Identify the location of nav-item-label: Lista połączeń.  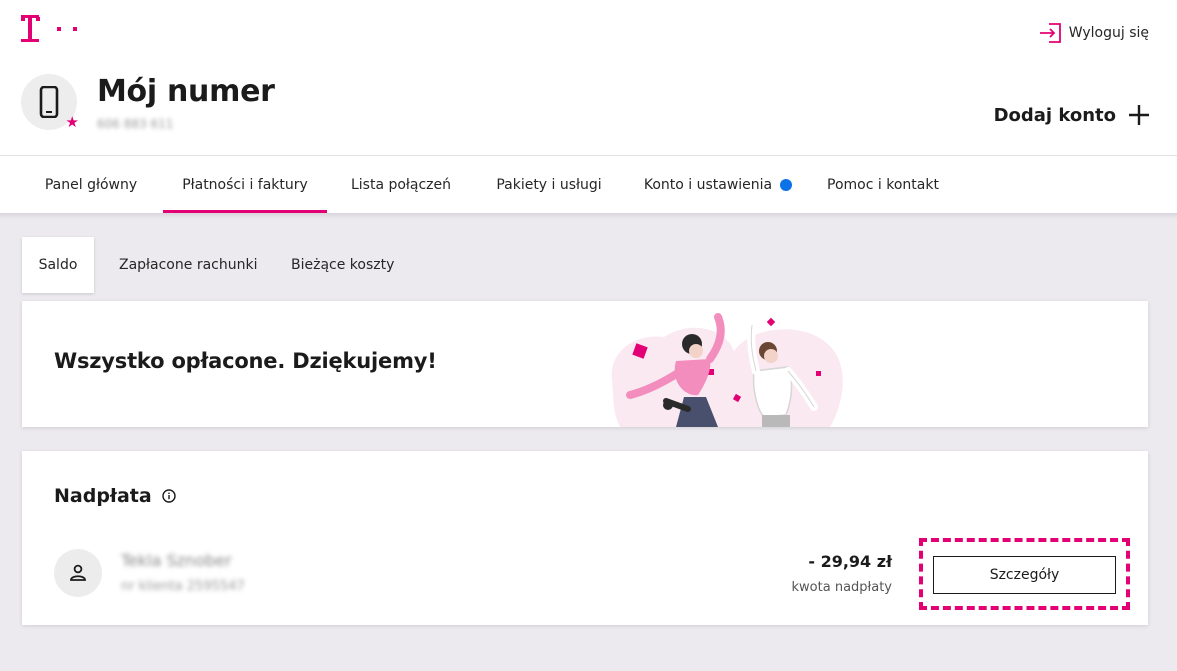
(401, 184).